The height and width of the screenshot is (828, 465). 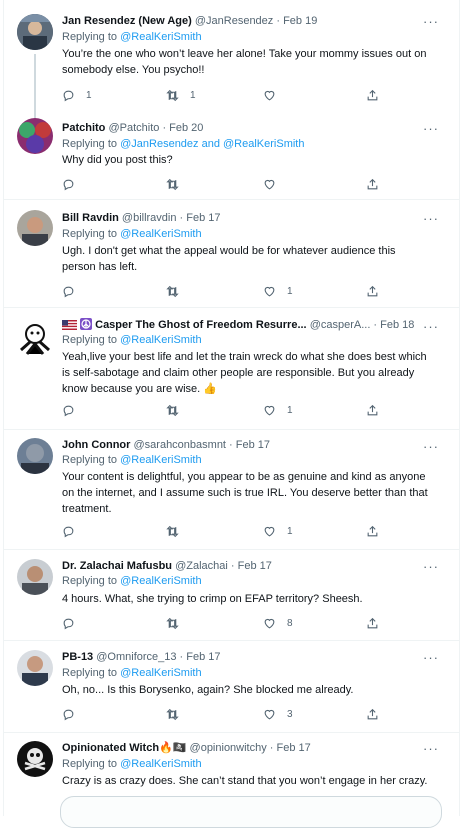 I want to click on text-line: treatment., so click(x=87, y=509).